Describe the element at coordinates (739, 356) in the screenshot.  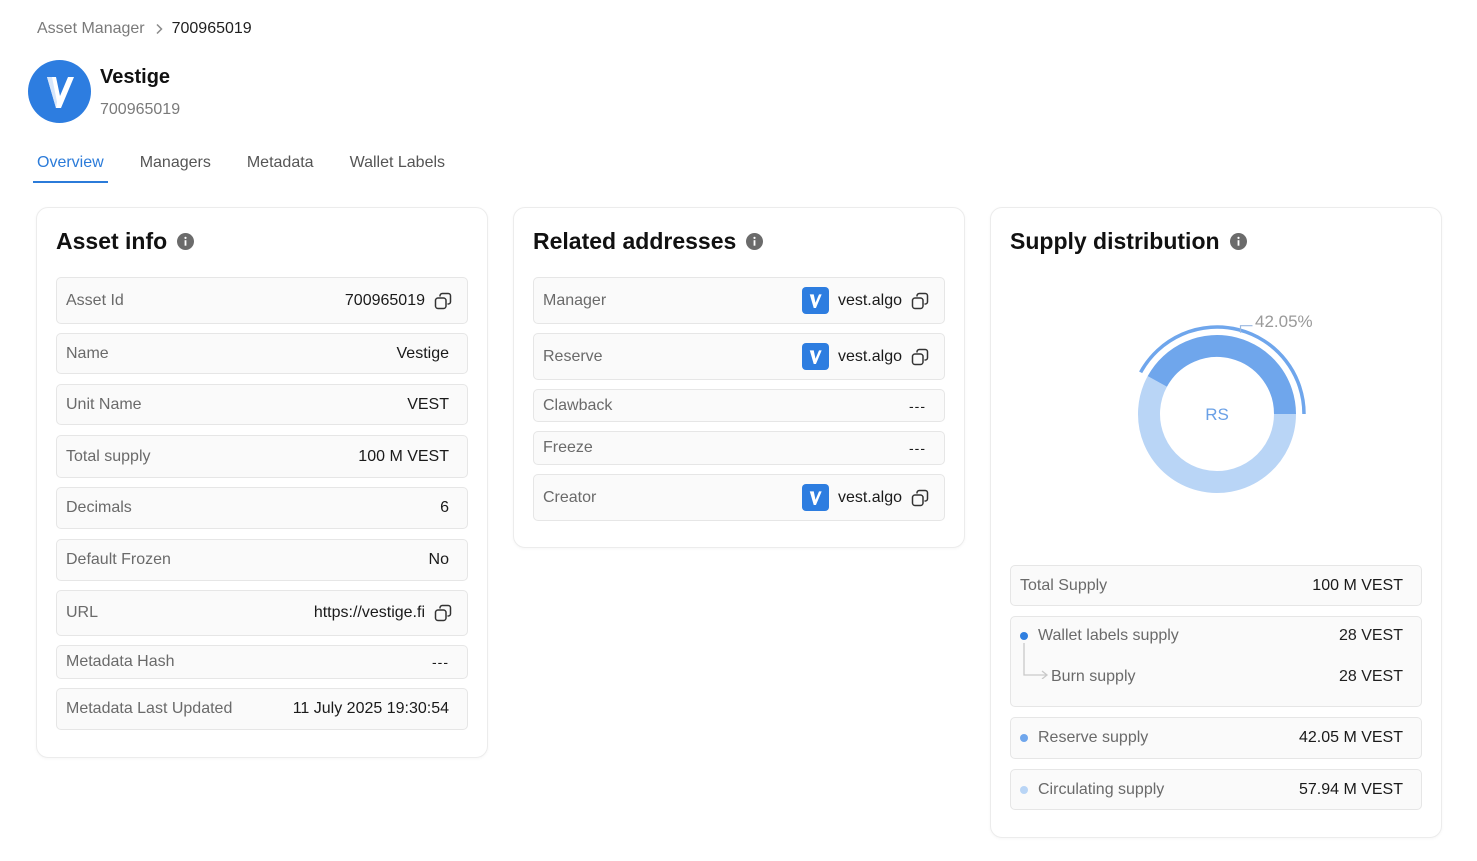
I see `address-row-reserve: Reserve vest.algo` at that location.